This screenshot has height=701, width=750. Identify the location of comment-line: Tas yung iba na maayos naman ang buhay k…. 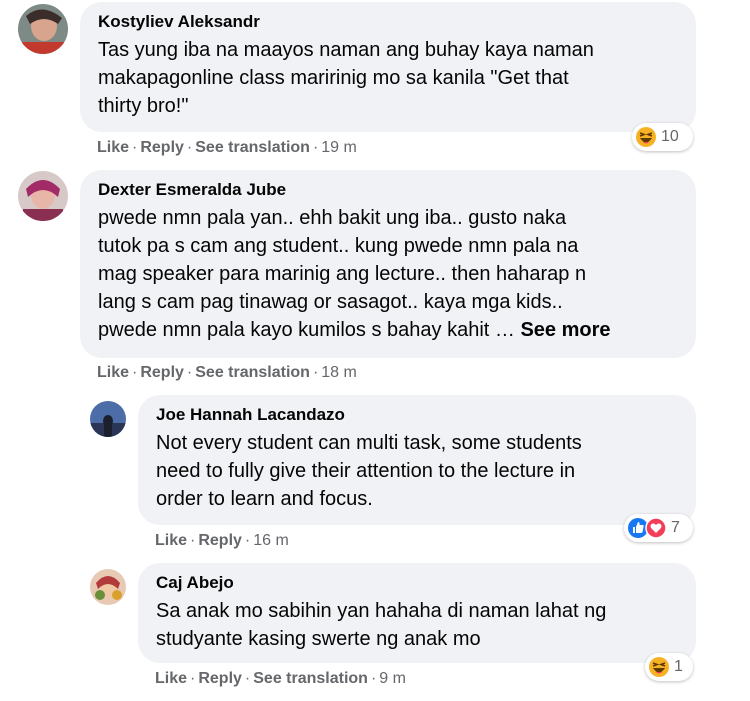
(346, 50).